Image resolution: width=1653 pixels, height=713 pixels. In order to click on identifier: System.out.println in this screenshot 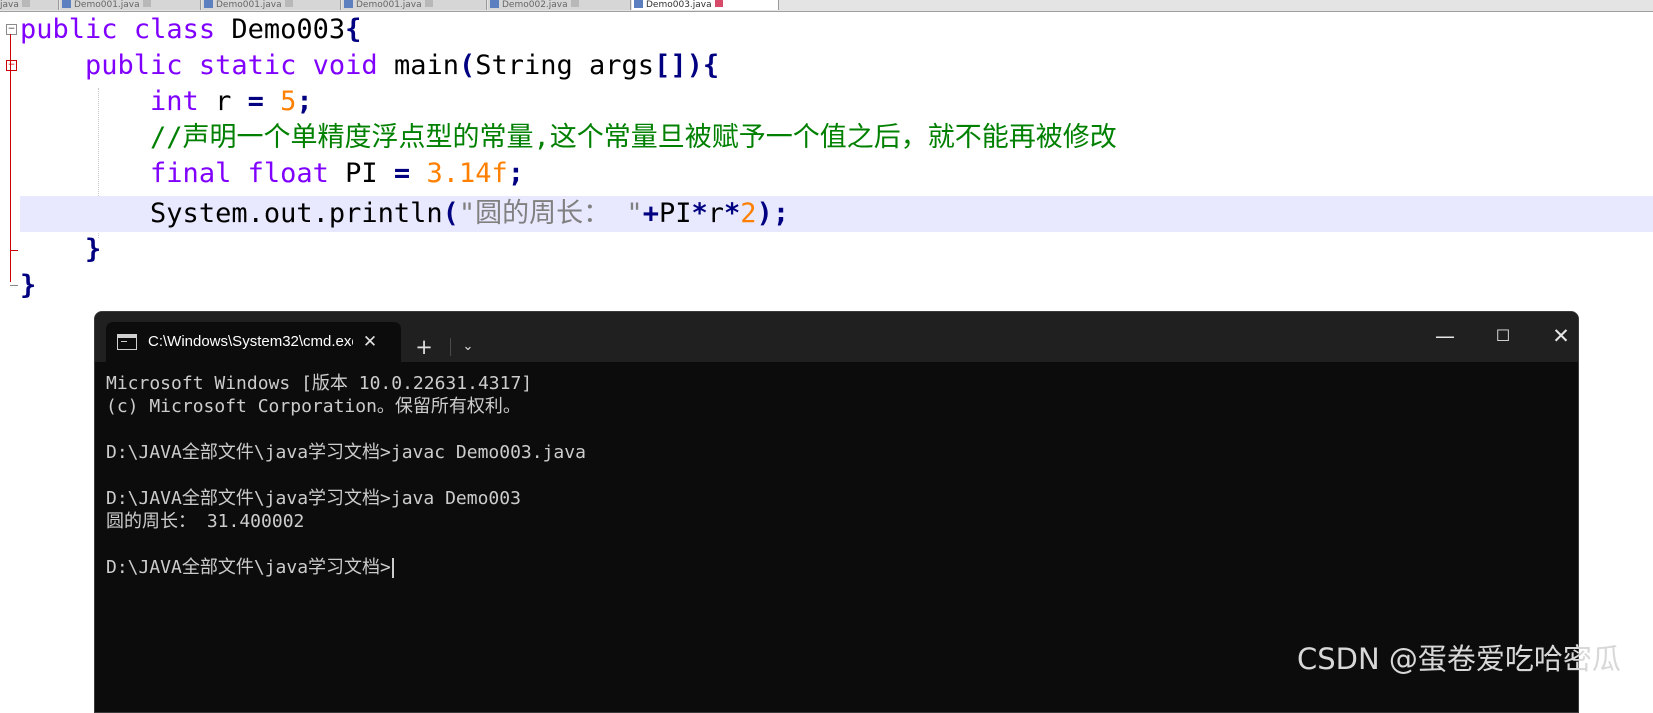, I will do `click(296, 213)`.